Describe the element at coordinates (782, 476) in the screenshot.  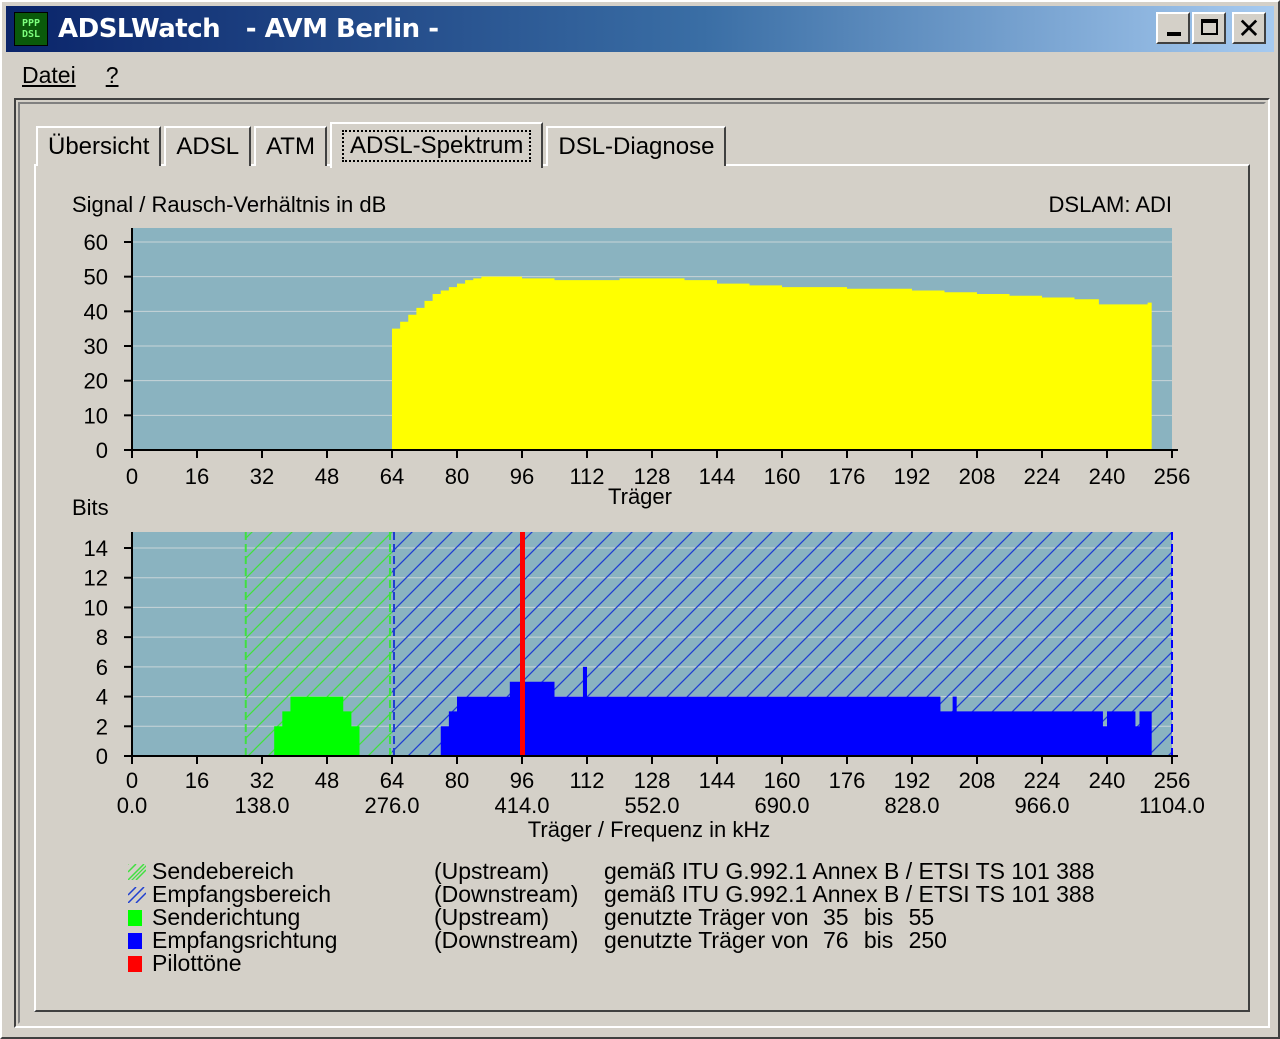
I see `snr-x-tick-label: 160` at that location.